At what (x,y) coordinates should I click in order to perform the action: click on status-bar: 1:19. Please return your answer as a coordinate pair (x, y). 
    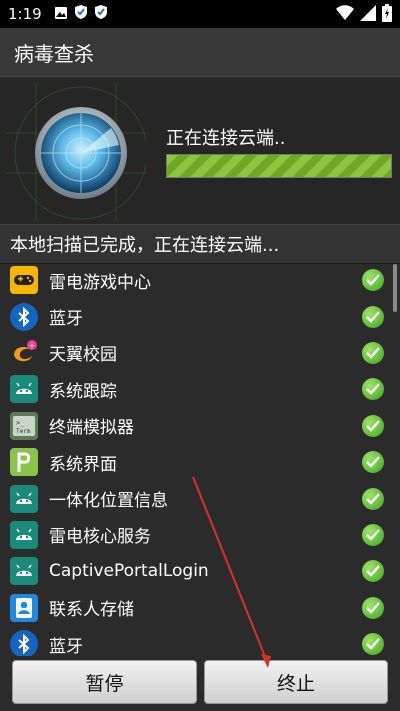
    Looking at the image, I should click on (200, 14).